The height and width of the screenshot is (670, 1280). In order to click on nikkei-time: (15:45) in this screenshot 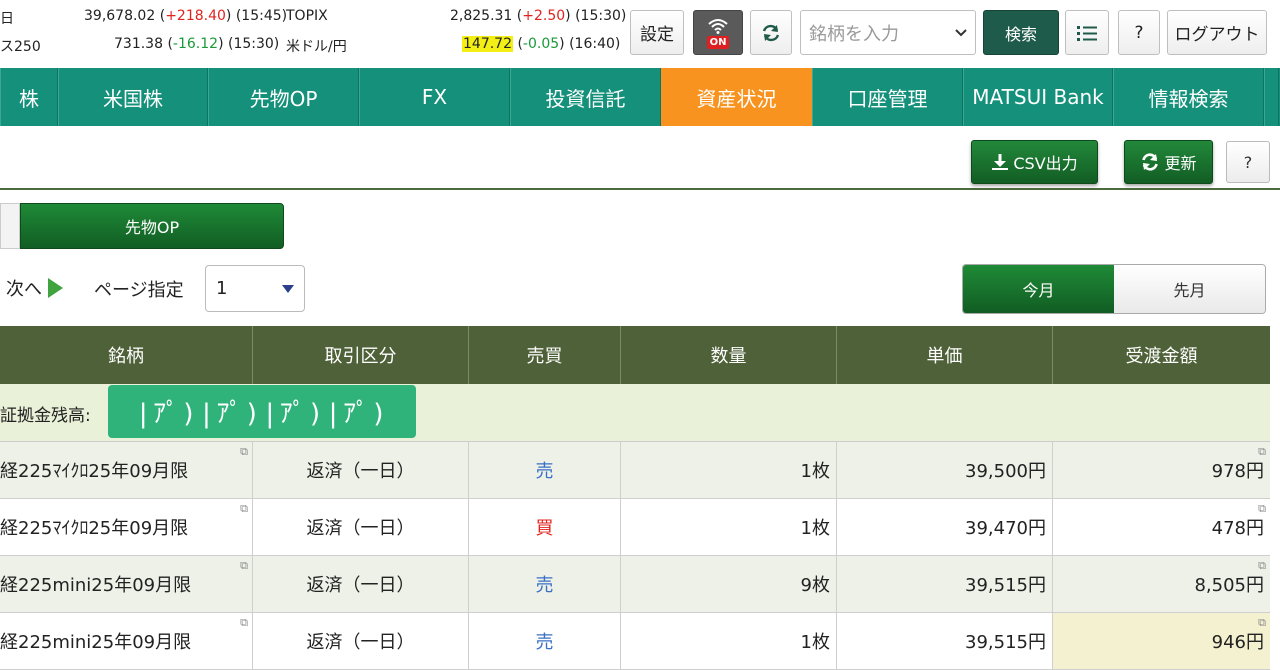, I will do `click(261, 16)`.